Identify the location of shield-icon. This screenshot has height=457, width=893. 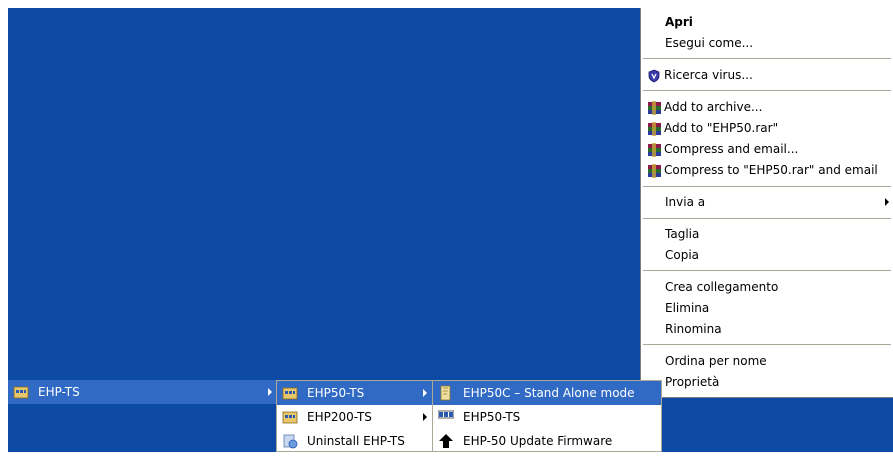
(654, 76).